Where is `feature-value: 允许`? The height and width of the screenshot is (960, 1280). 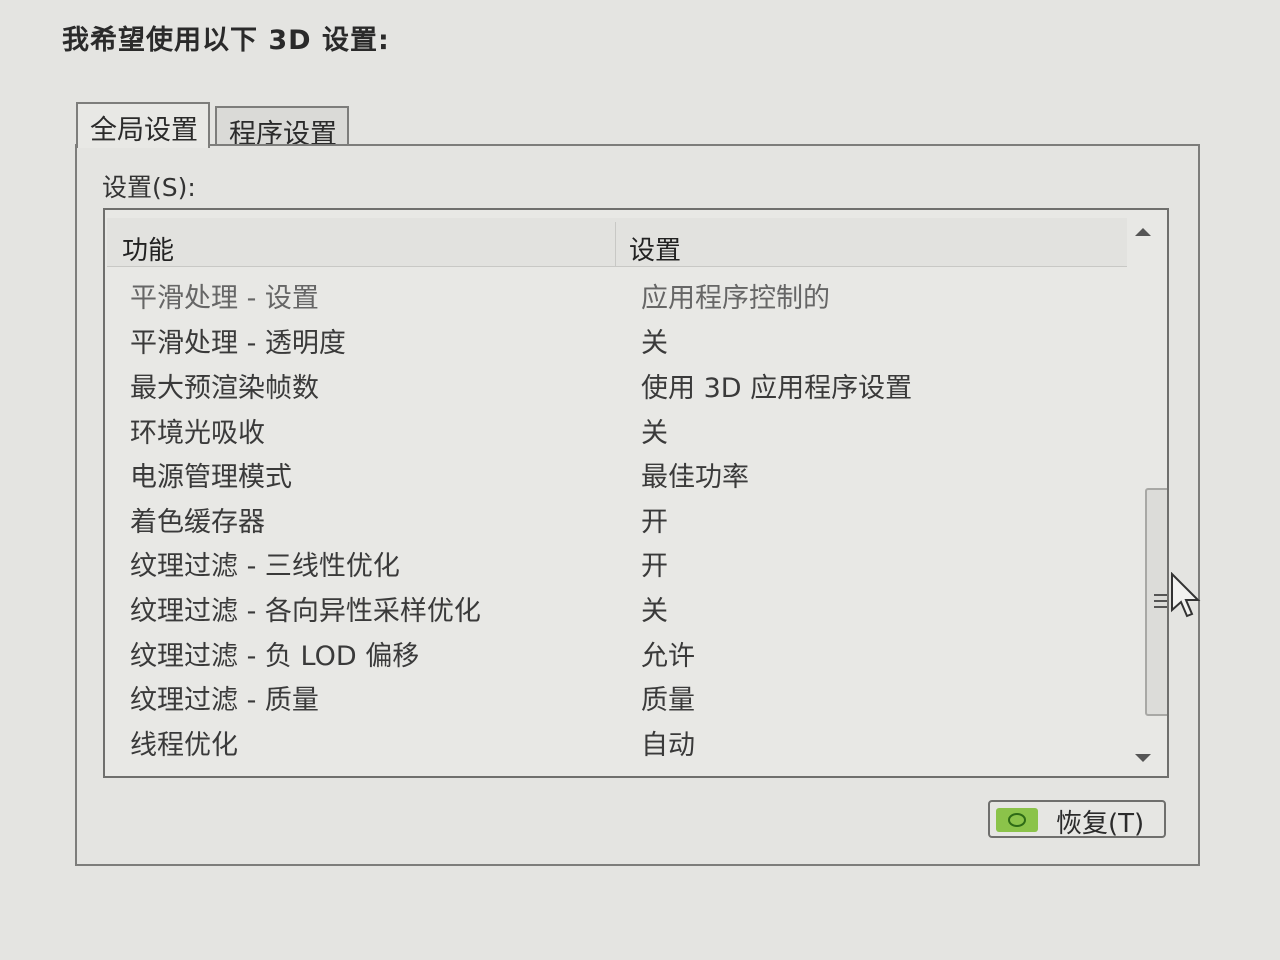
feature-value: 允许 is located at coordinates (668, 656).